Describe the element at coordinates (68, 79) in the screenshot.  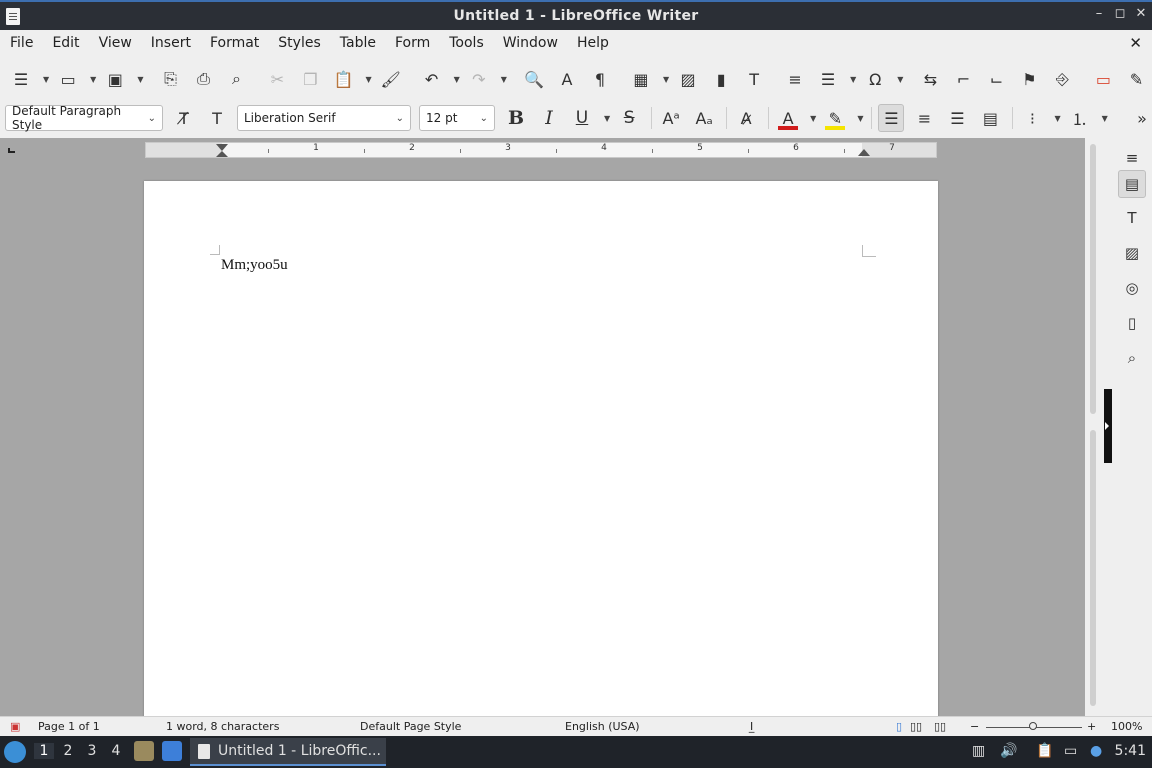
I see `open-folder-icon: ▭` at that location.